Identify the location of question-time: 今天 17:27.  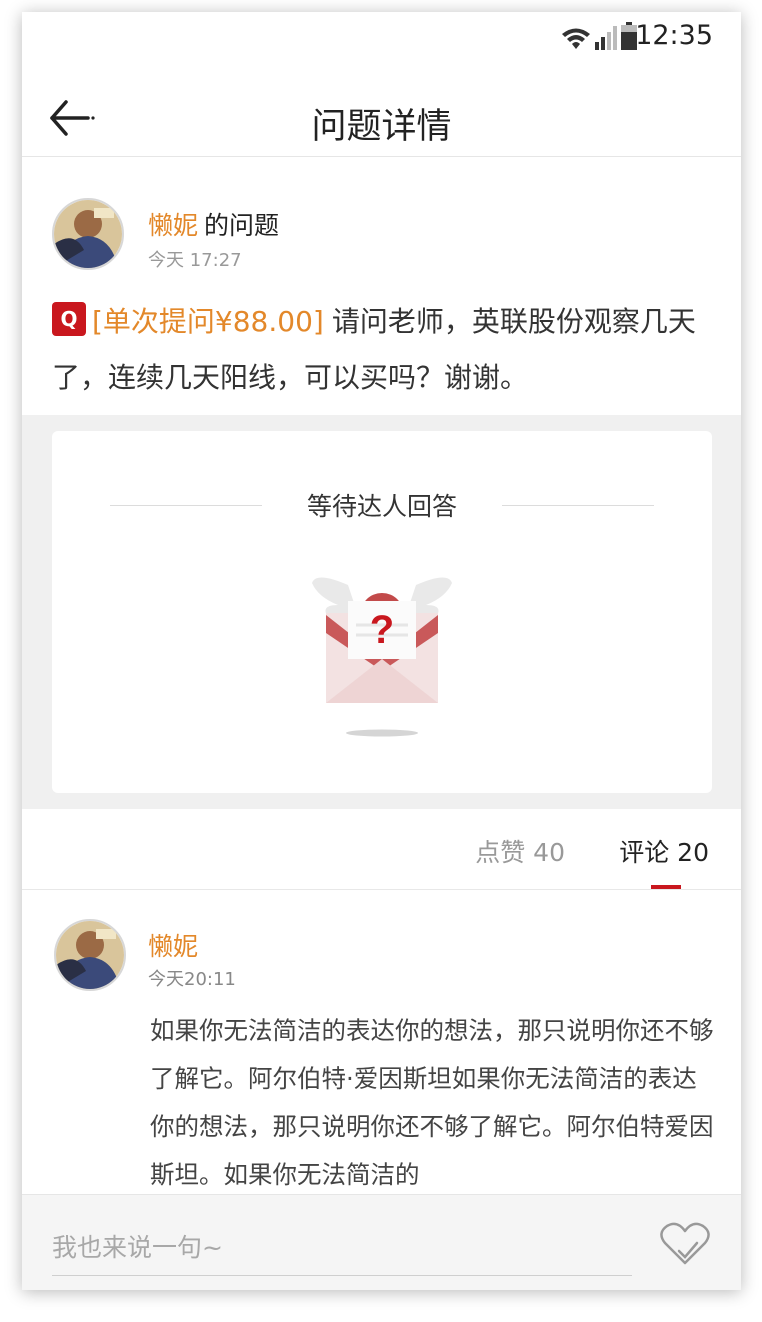
(195, 260).